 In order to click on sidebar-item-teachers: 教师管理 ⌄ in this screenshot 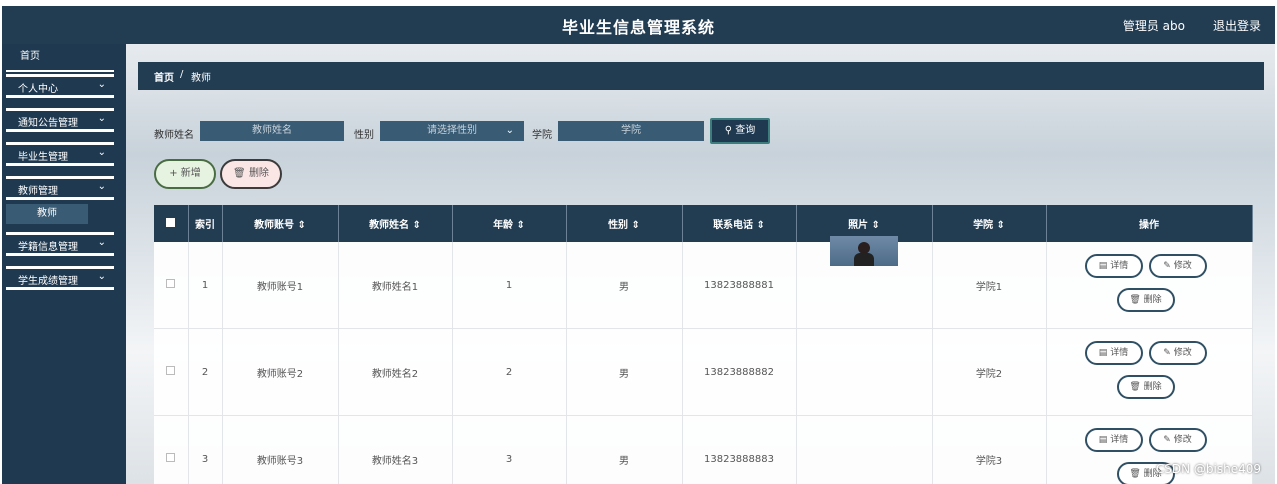, I will do `click(60, 188)`.